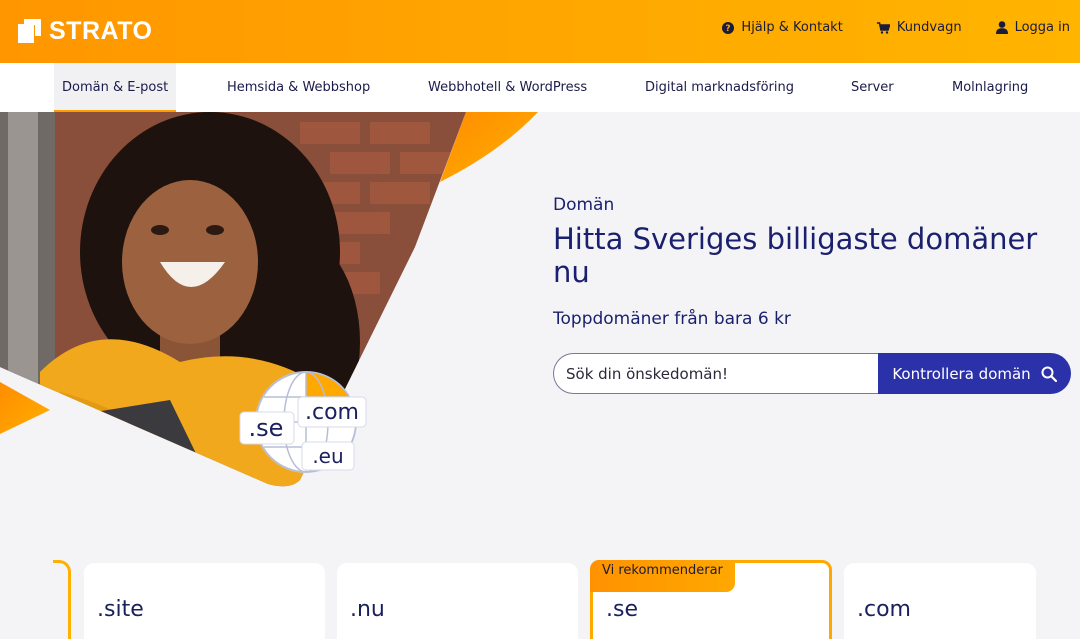 The image size is (1080, 639). I want to click on logo-mark-icon, so click(29, 31).